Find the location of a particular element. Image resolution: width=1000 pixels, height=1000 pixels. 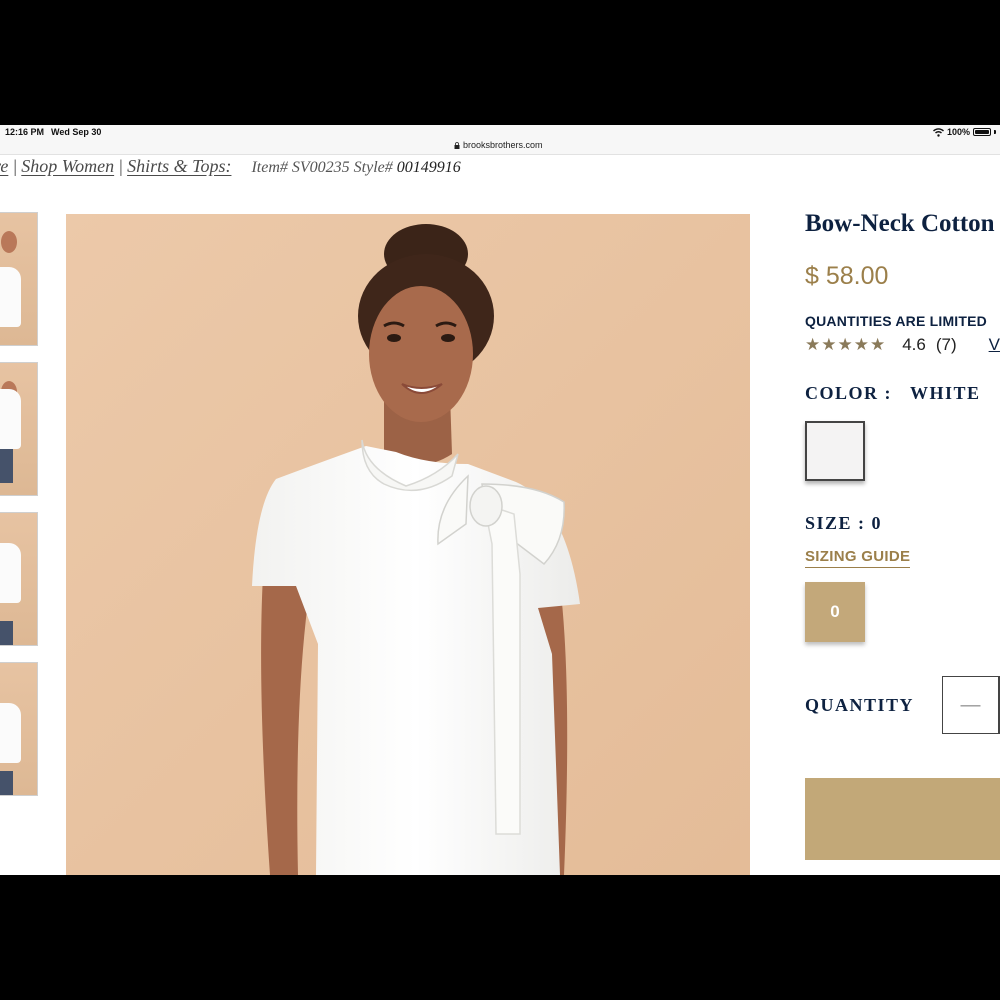

thumbnail-face is located at coordinates (9, 242).